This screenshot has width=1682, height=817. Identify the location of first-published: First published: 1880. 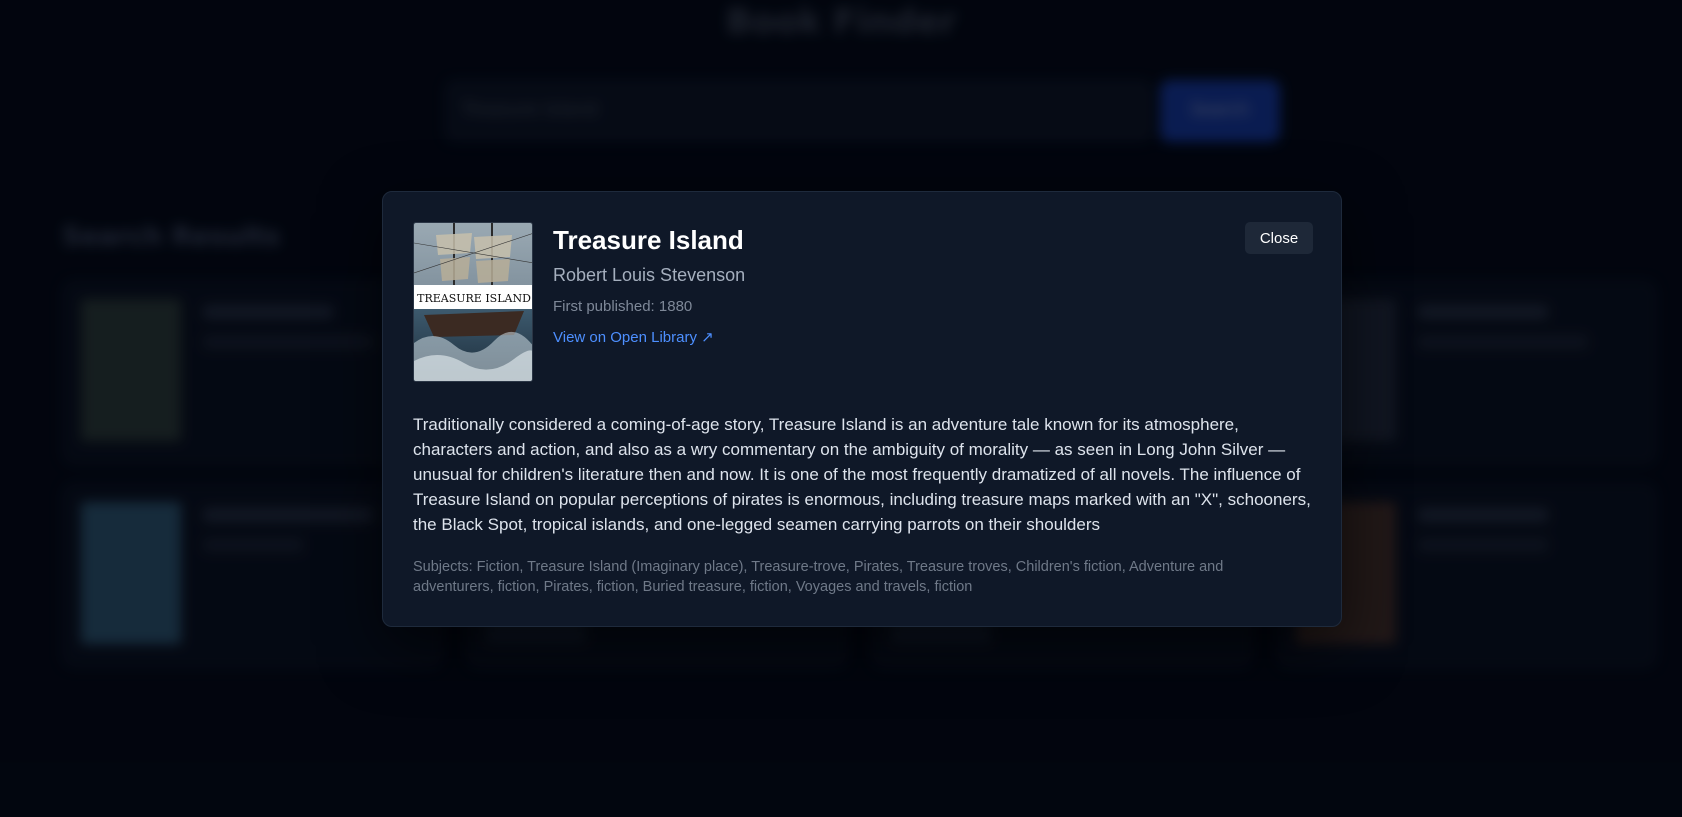
(623, 306).